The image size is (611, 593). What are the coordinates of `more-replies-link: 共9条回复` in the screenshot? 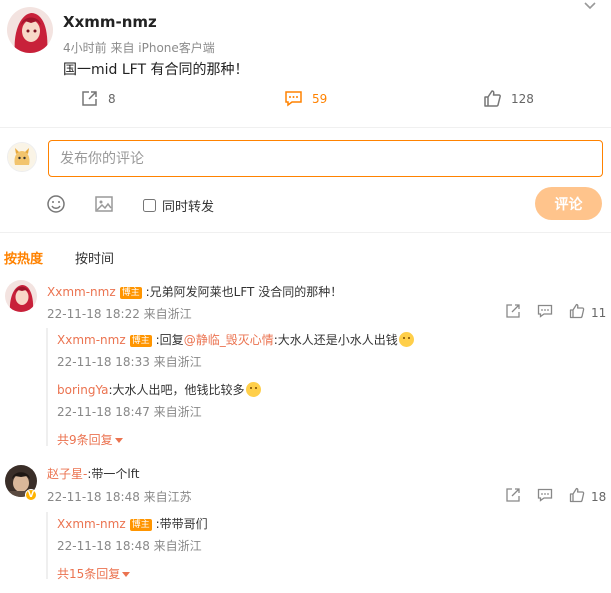 It's located at (90, 439).